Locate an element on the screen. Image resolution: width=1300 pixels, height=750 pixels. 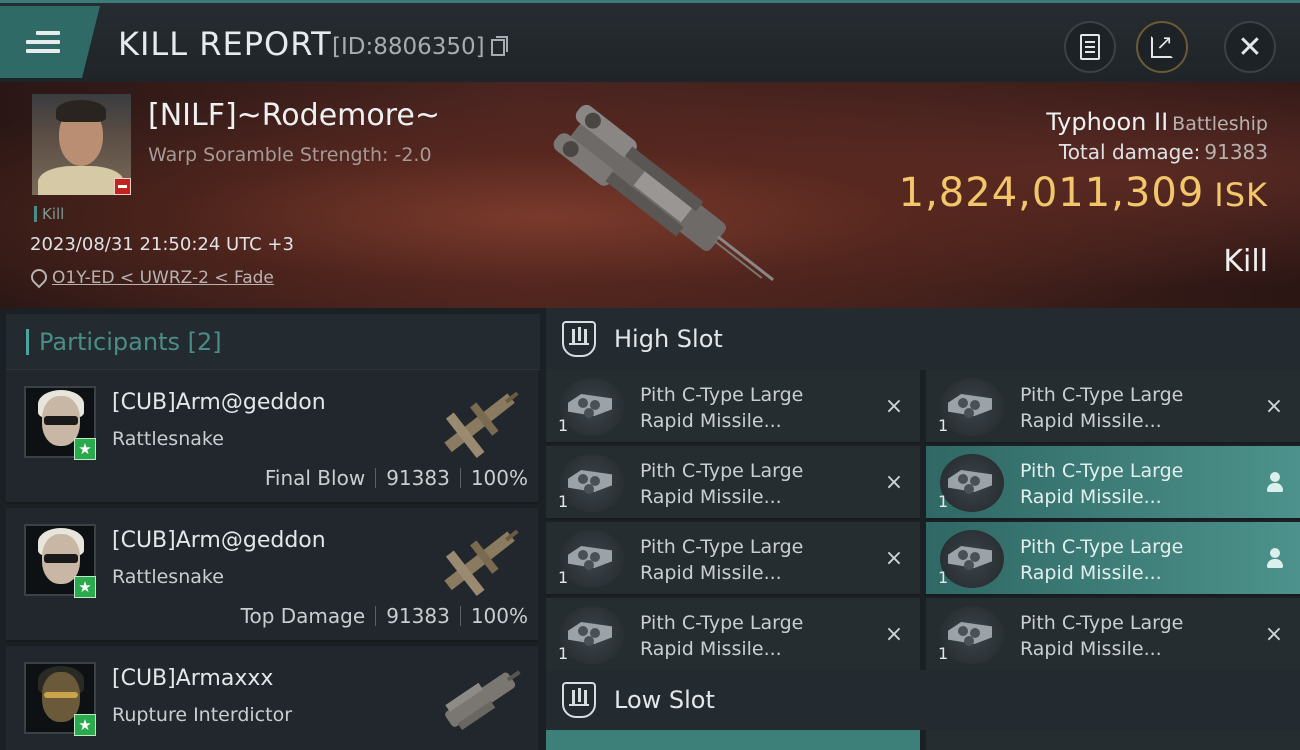
menu-button is located at coordinates (50, 42).